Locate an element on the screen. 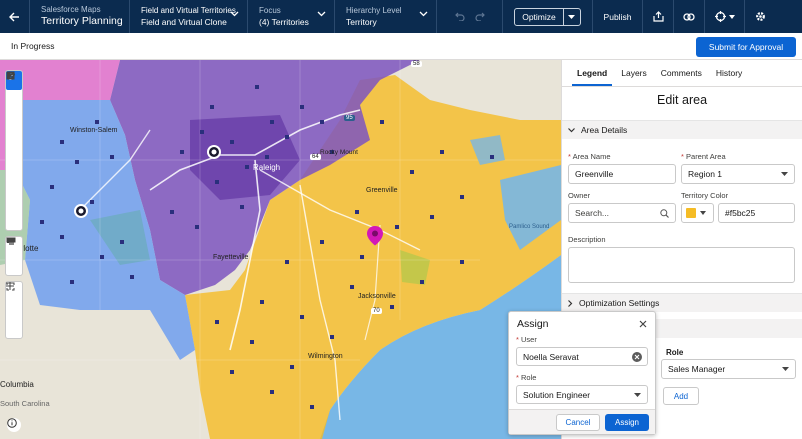  share-button is located at coordinates (658, 16).